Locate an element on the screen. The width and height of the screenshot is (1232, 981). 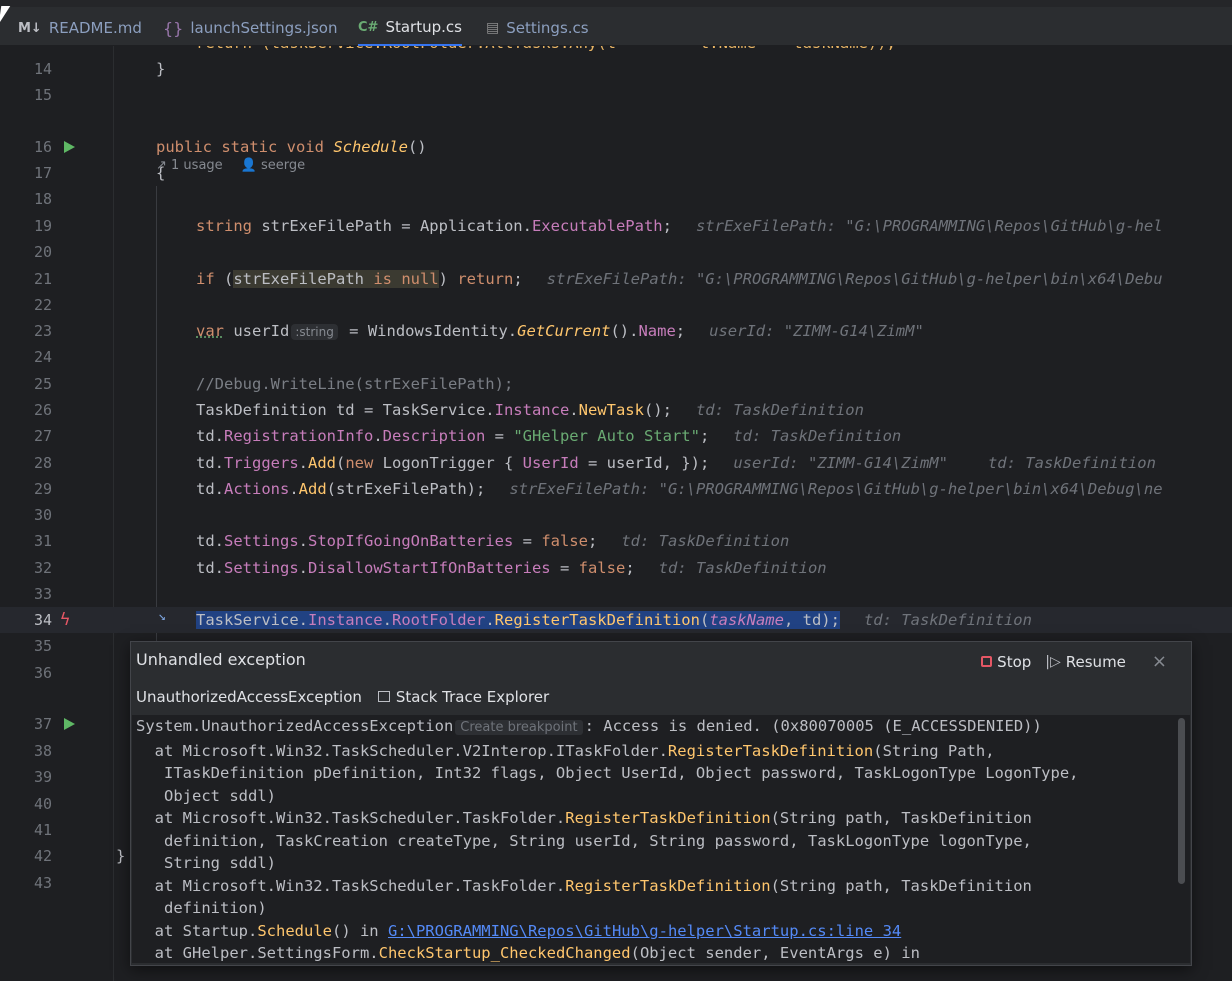
line-number: 26 is located at coordinates (42, 410).